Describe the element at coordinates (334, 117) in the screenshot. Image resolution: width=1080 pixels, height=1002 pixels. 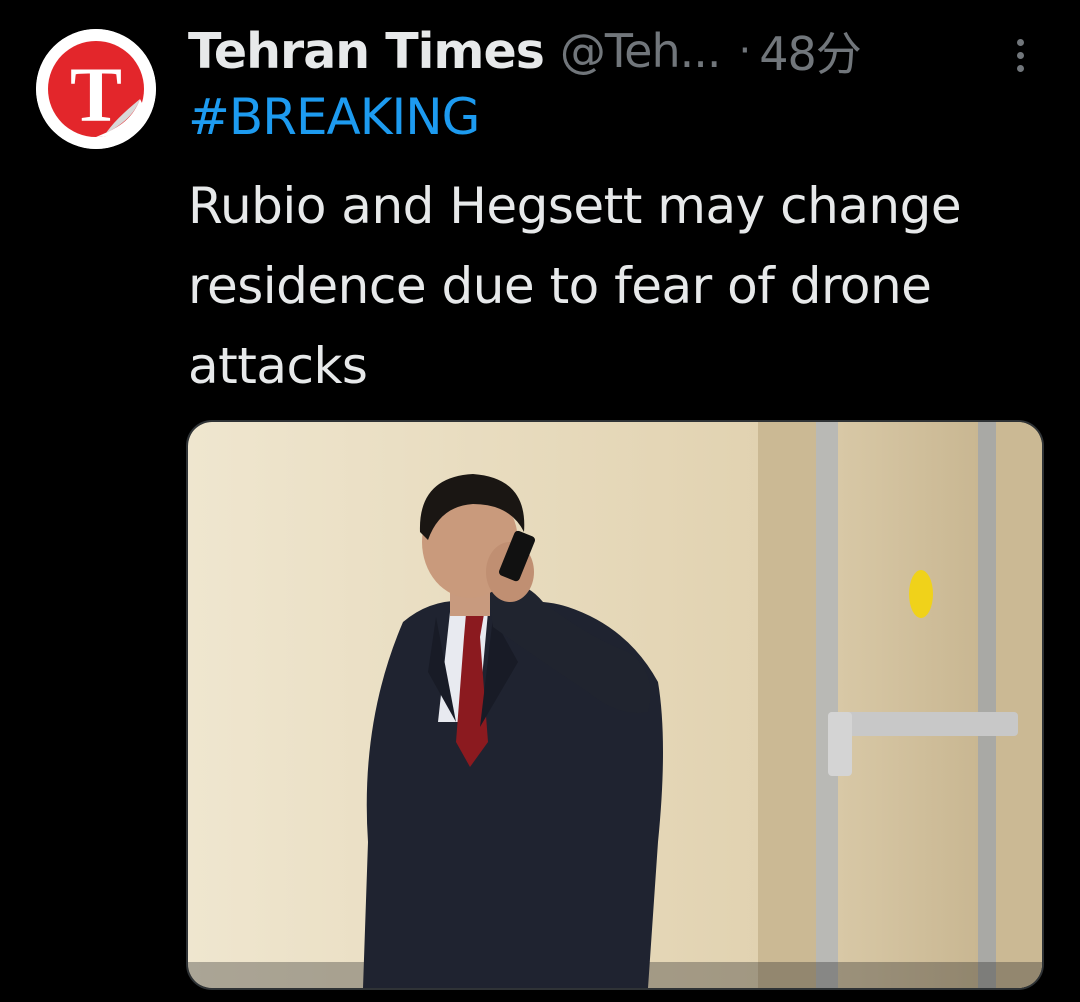
I see `hashtag-link: #BREAKING` at that location.